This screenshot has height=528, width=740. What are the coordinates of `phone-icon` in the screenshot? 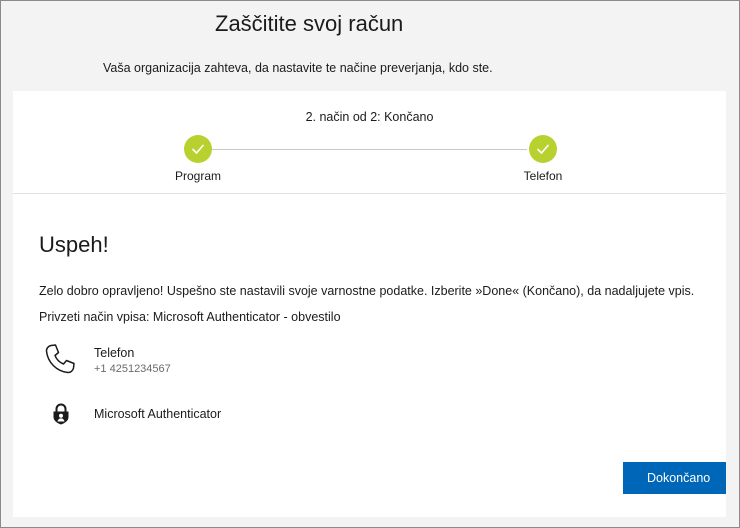 It's located at (60, 359).